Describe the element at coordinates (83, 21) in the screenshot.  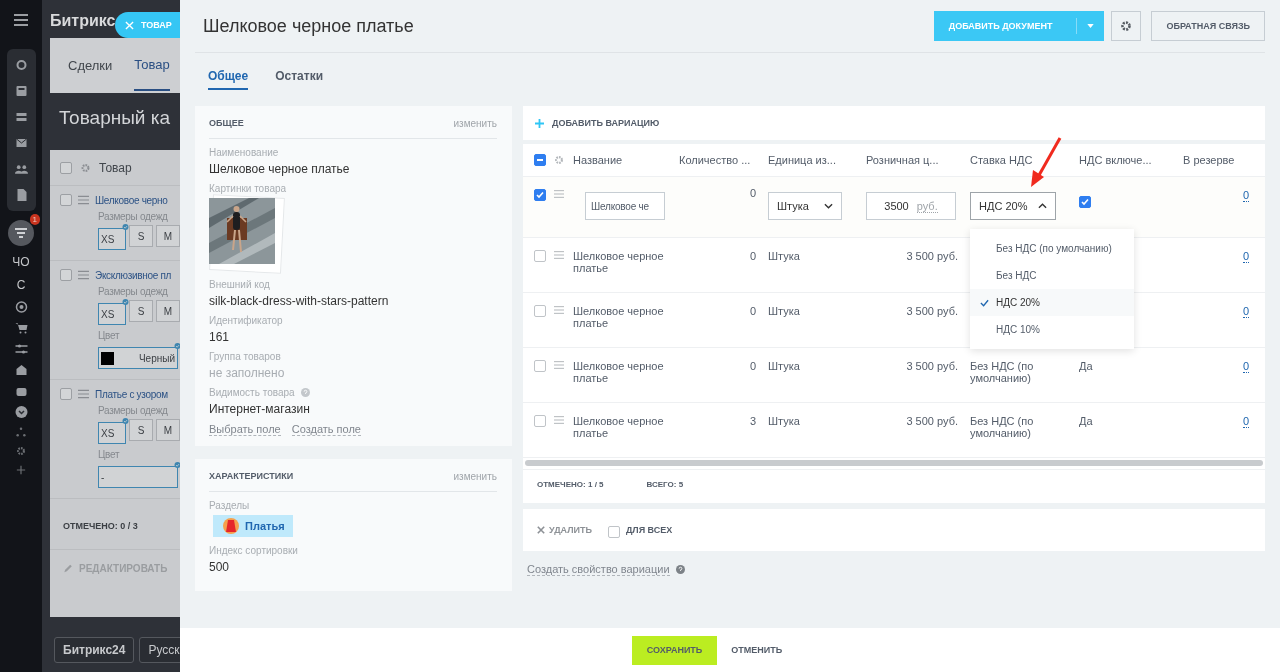
I see `logo: Битрикс` at that location.